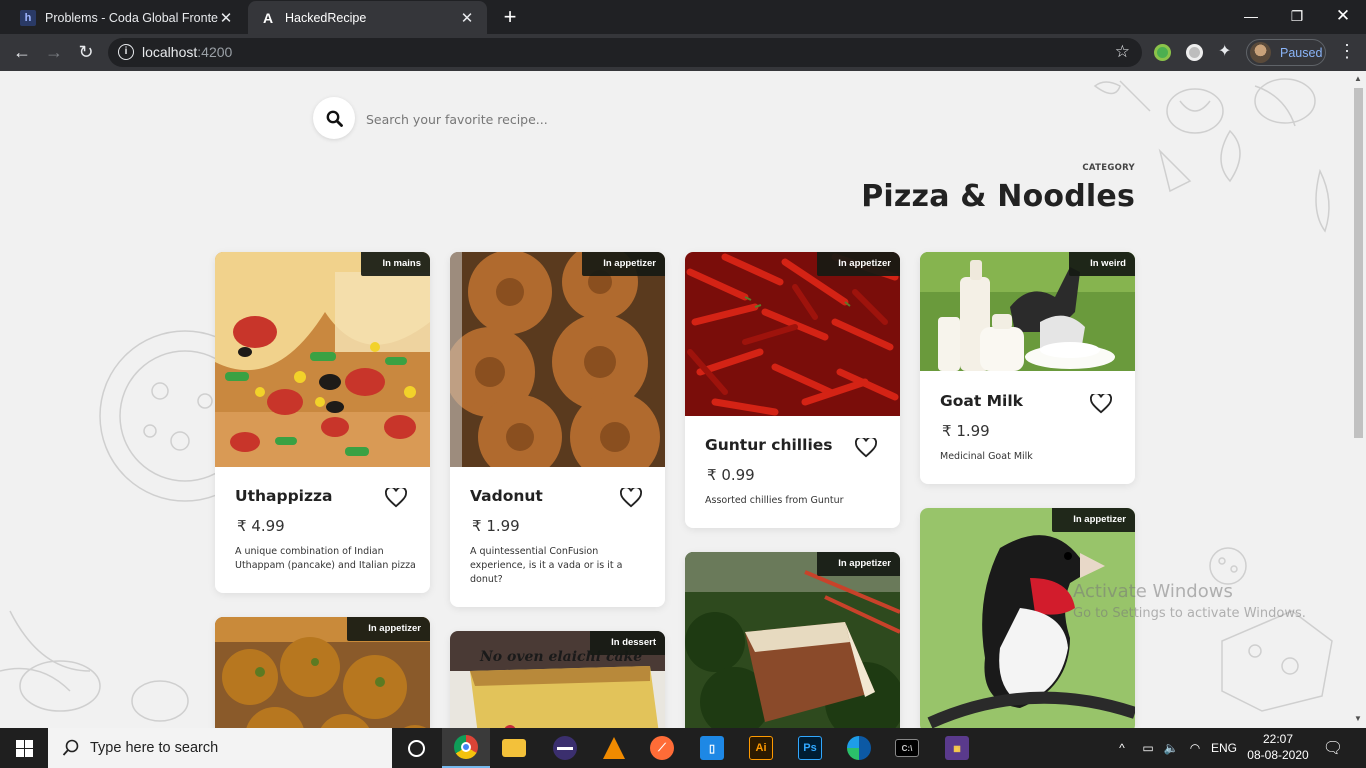 Image resolution: width=1366 pixels, height=768 pixels. What do you see at coordinates (1224, 748) in the screenshot?
I see `language-indicator: ENG` at bounding box center [1224, 748].